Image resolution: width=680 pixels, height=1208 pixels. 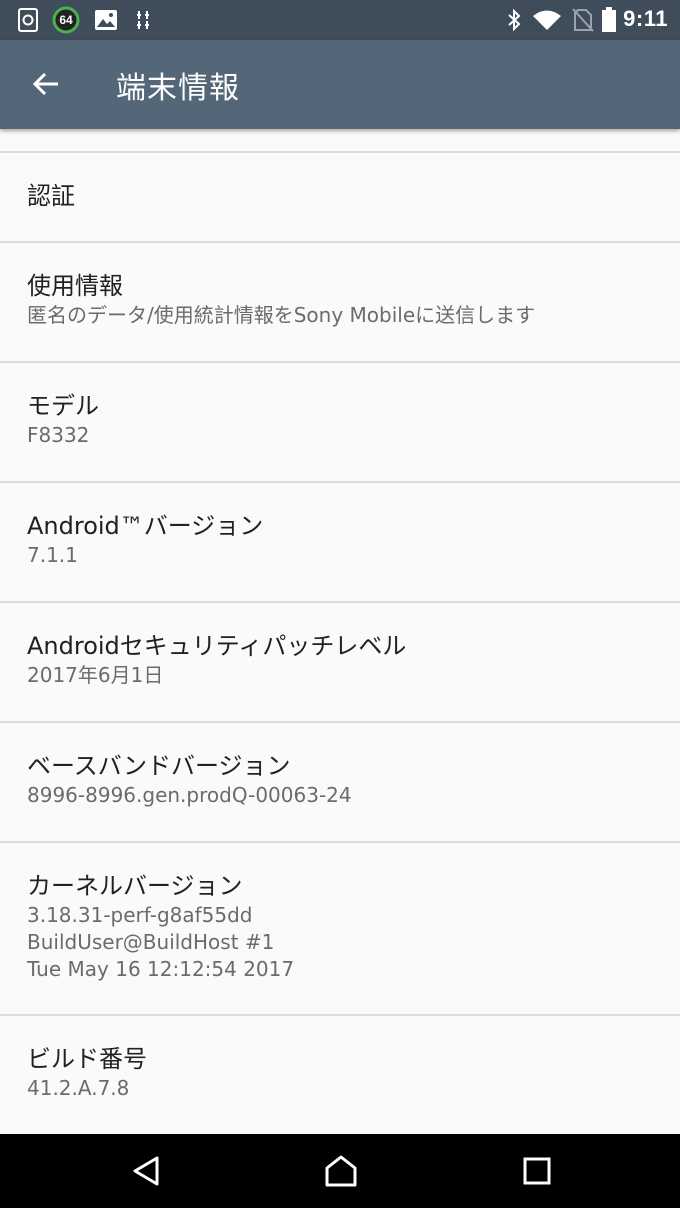 What do you see at coordinates (87, 1059) in the screenshot?
I see `item-title: ビルド番号` at bounding box center [87, 1059].